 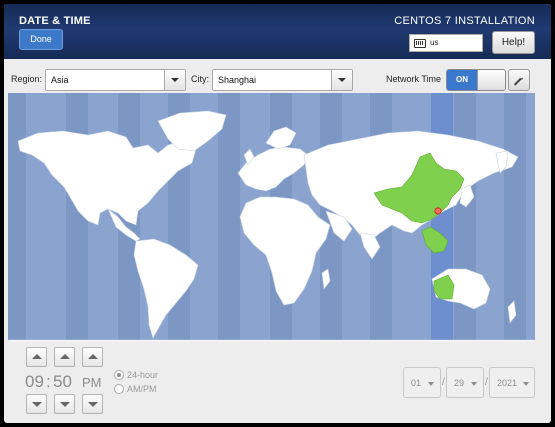 What do you see at coordinates (434, 42) in the screenshot?
I see `keyboard-layout-label: us` at bounding box center [434, 42].